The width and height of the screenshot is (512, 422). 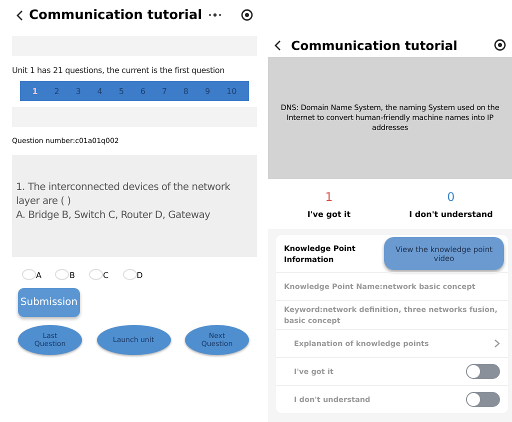 I want to click on count-value: 0, so click(x=451, y=197).